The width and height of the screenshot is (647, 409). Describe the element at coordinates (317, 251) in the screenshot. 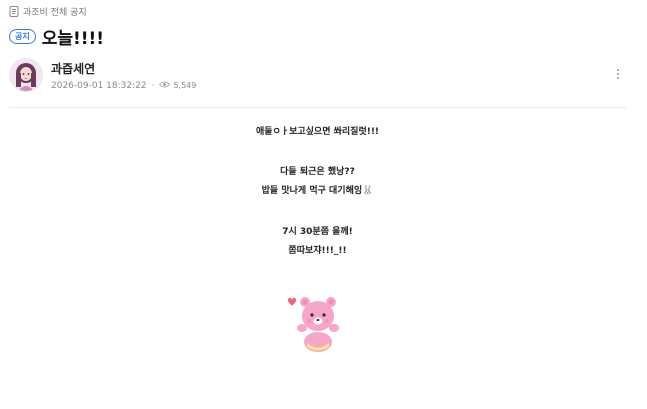

I see `content-line: 쫌따보쟈!!!_!!` at that location.